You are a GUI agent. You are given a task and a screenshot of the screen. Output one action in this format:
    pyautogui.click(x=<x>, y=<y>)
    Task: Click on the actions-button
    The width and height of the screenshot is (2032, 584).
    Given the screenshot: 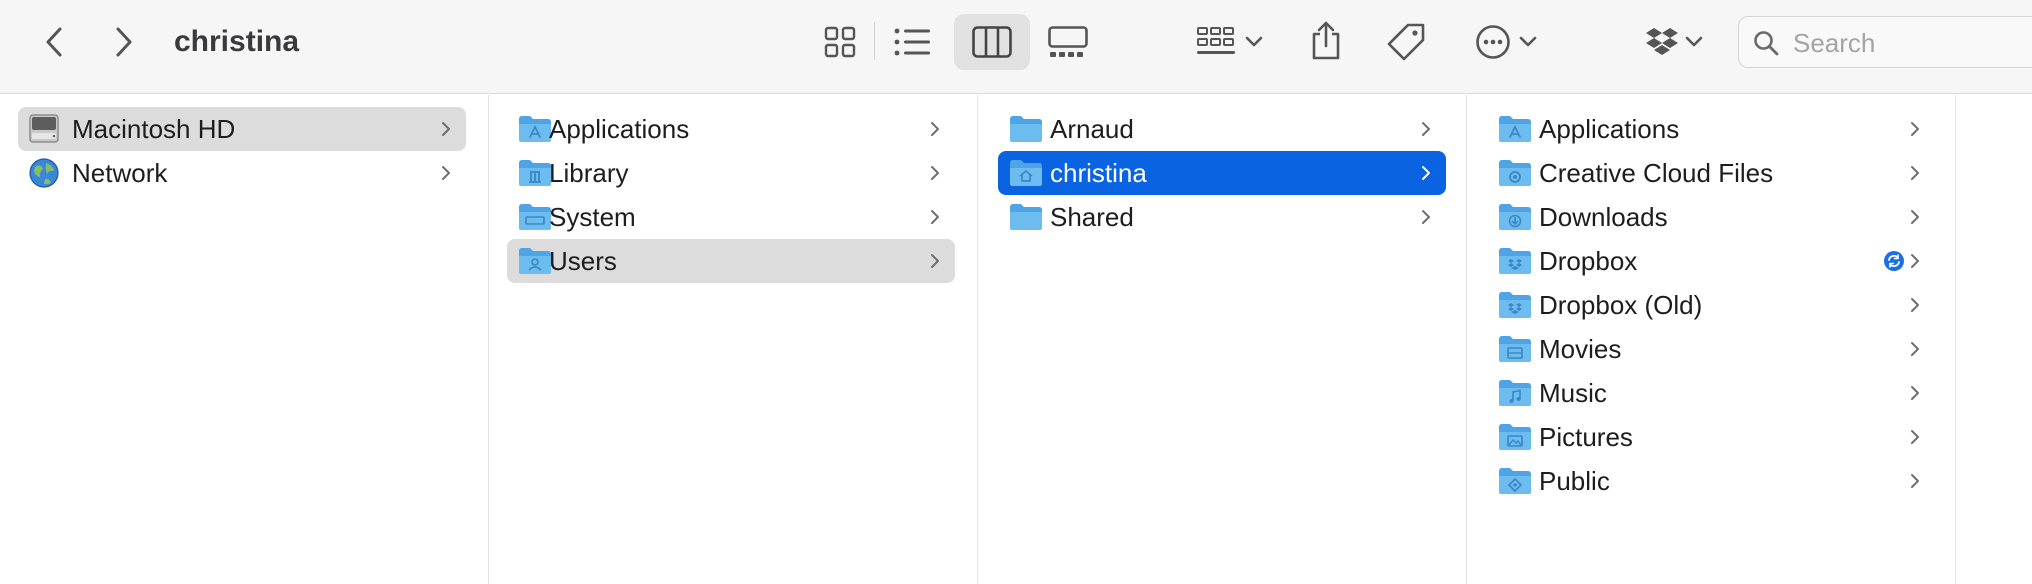 What is the action you would take?
    pyautogui.click(x=1506, y=42)
    